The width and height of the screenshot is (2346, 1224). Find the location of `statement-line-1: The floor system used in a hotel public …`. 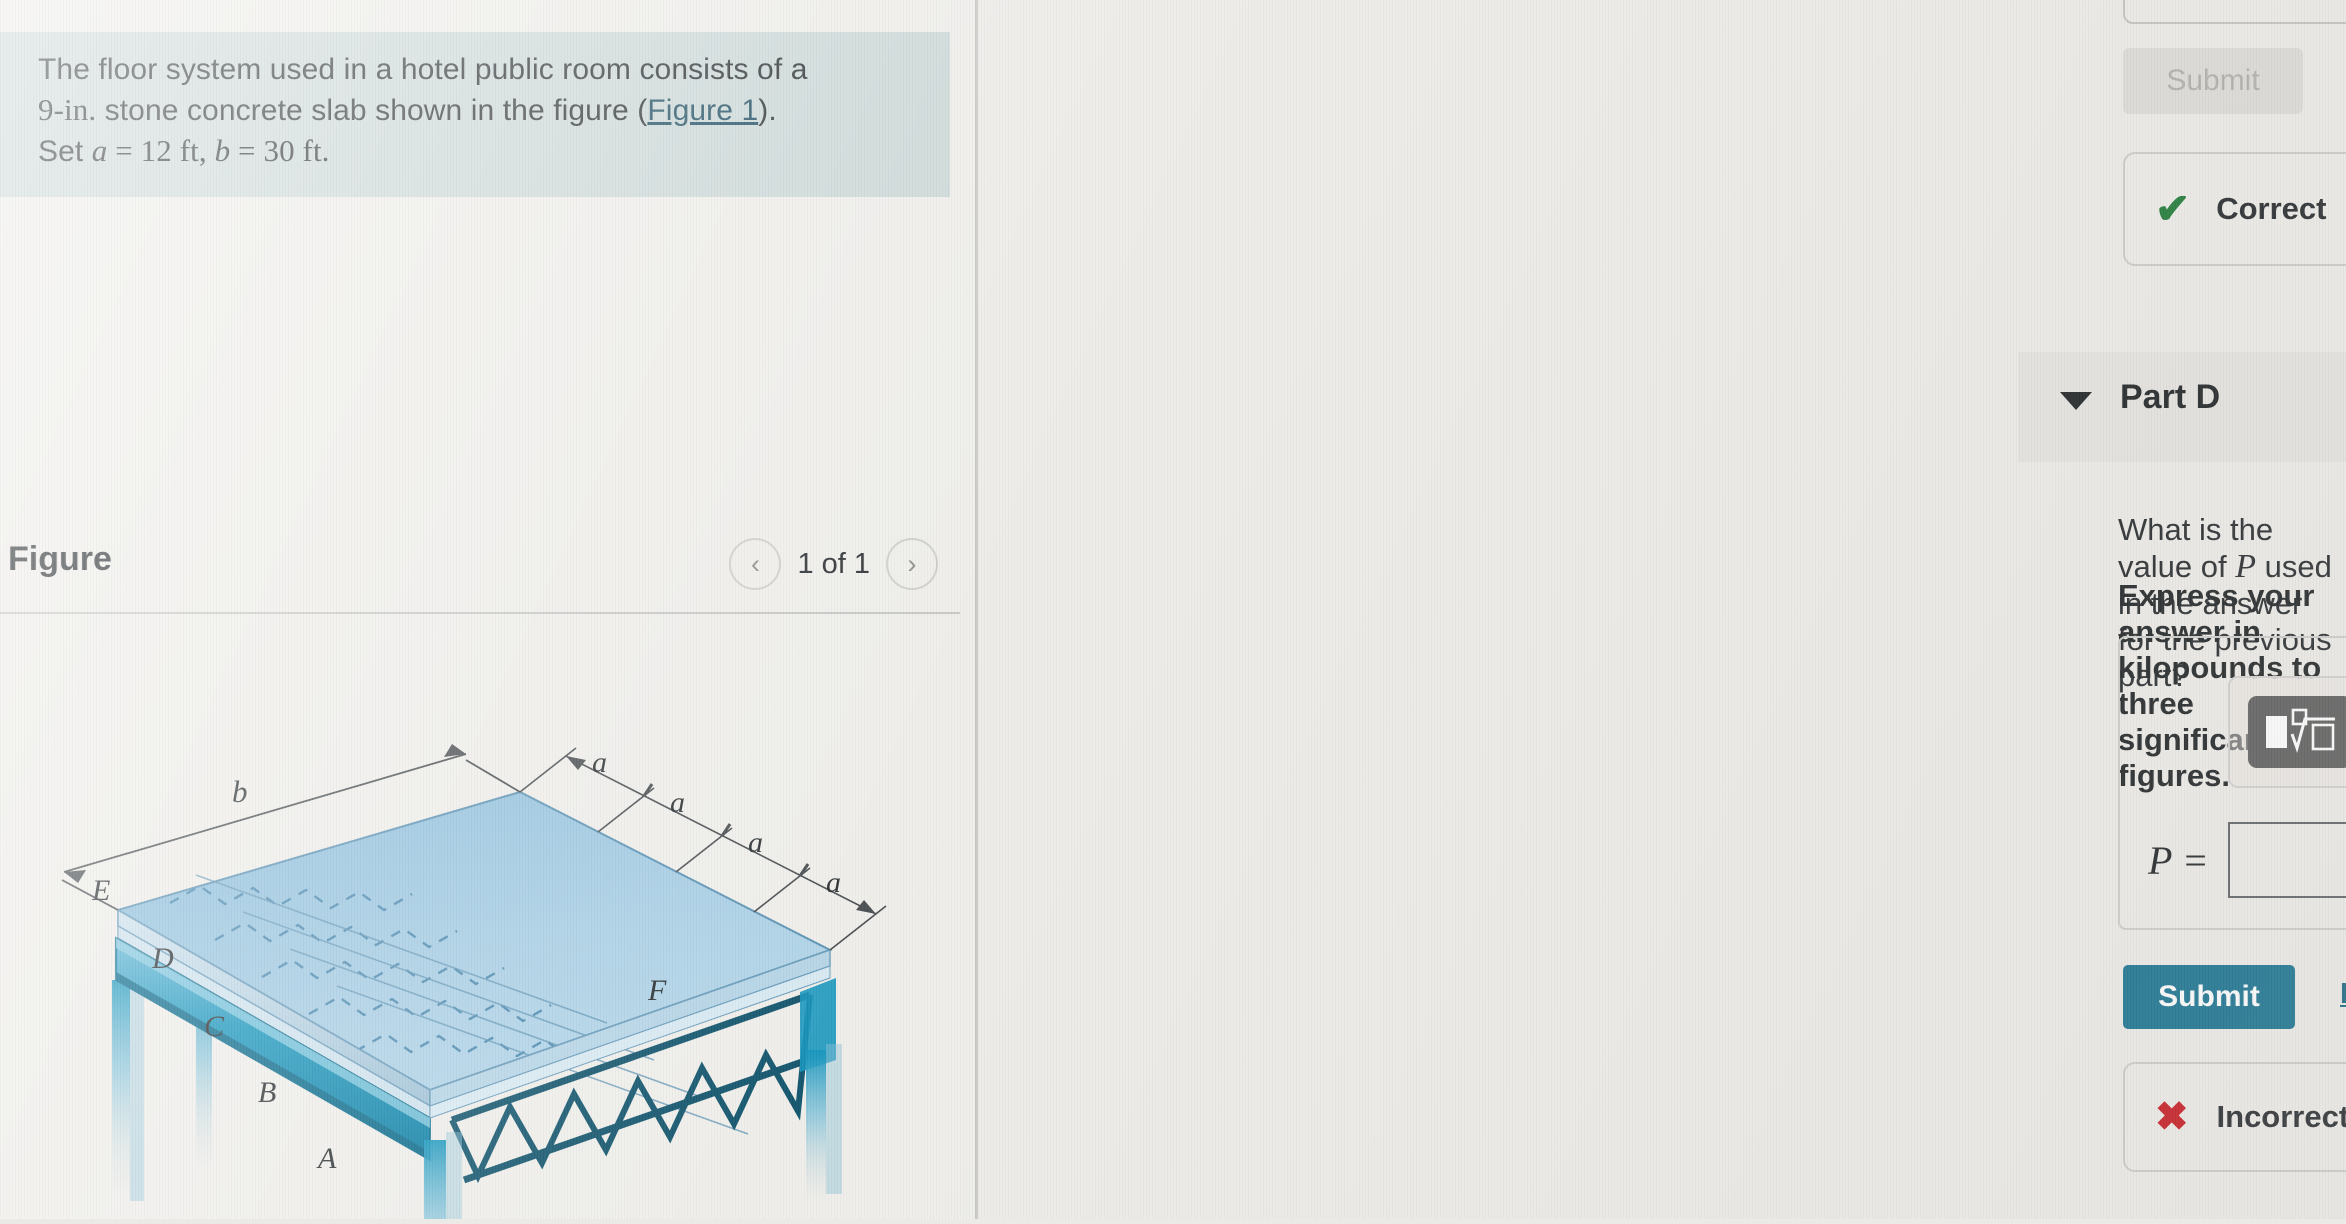

statement-line-1: The floor system used in a hotel public … is located at coordinates (481, 70).